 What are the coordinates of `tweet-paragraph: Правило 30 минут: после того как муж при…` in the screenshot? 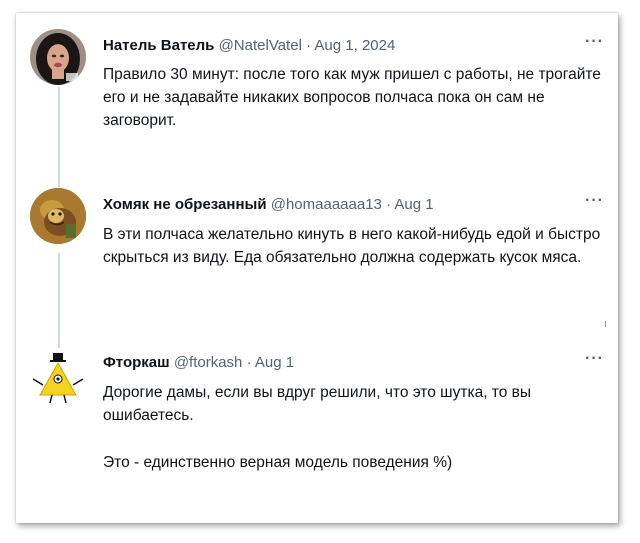 It's located at (352, 97).